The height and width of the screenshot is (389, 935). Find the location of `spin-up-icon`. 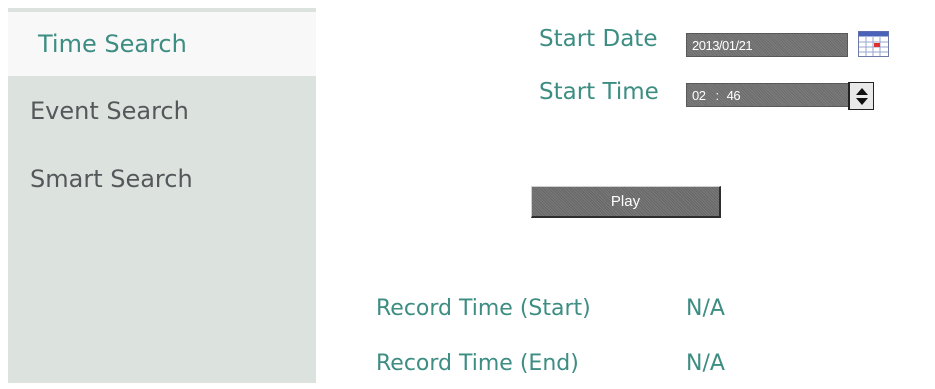

spin-up-icon is located at coordinates (861, 91).